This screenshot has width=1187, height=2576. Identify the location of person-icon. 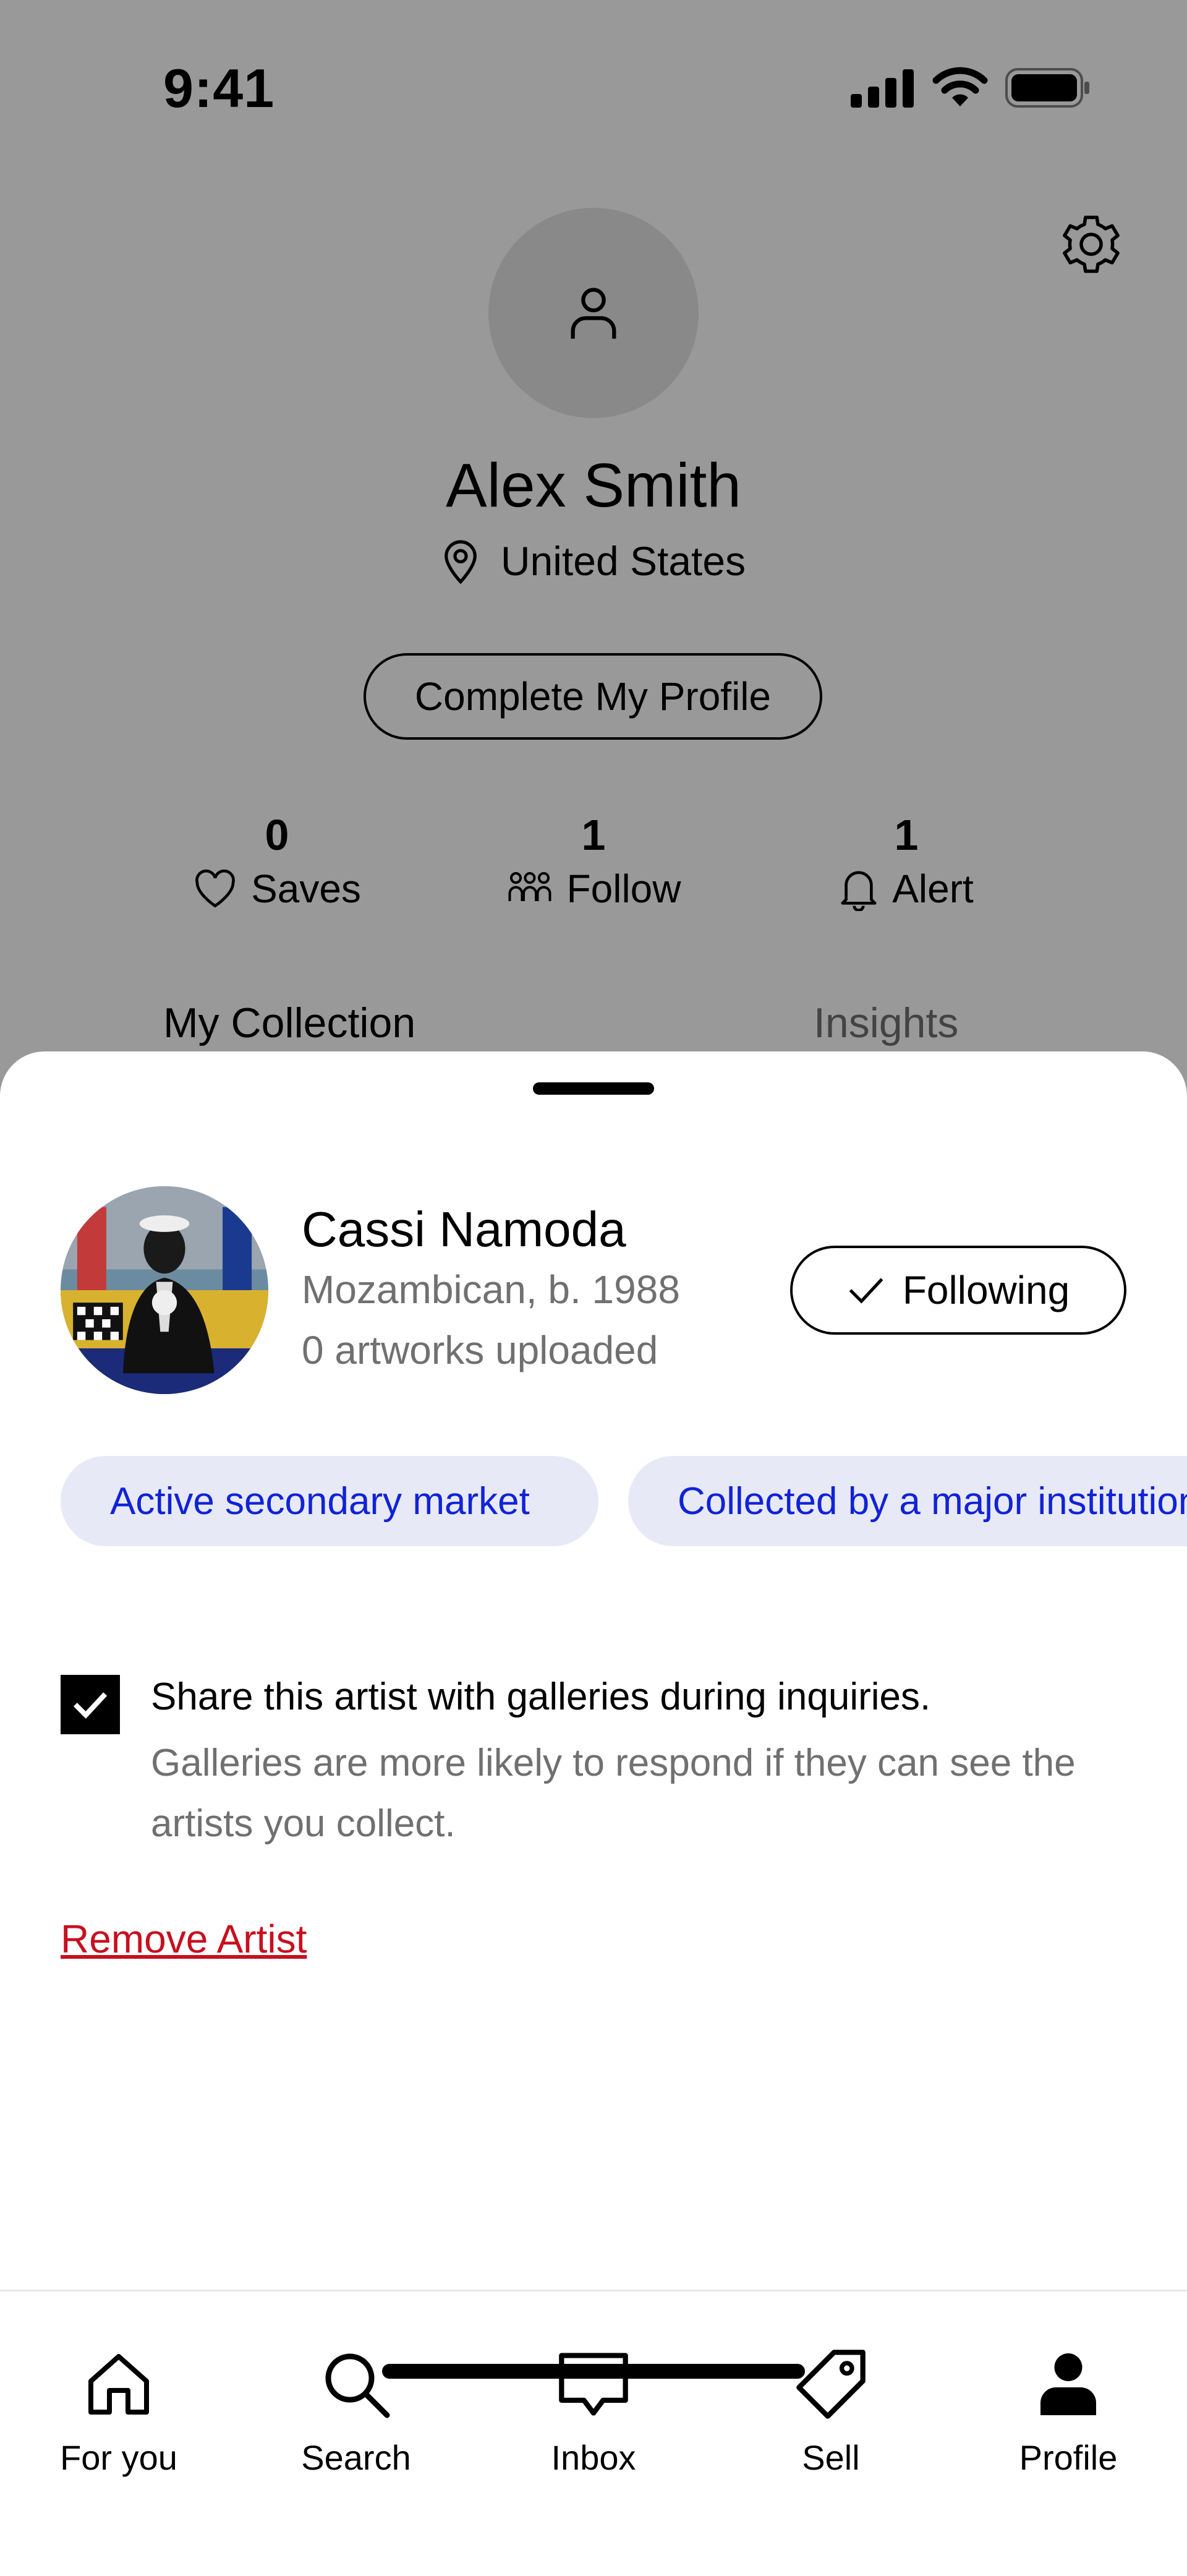
(1068, 2384).